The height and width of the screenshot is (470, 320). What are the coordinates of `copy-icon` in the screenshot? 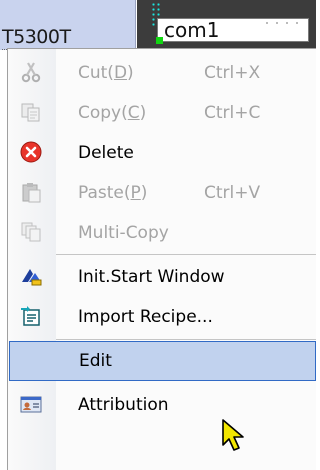 It's located at (31, 112).